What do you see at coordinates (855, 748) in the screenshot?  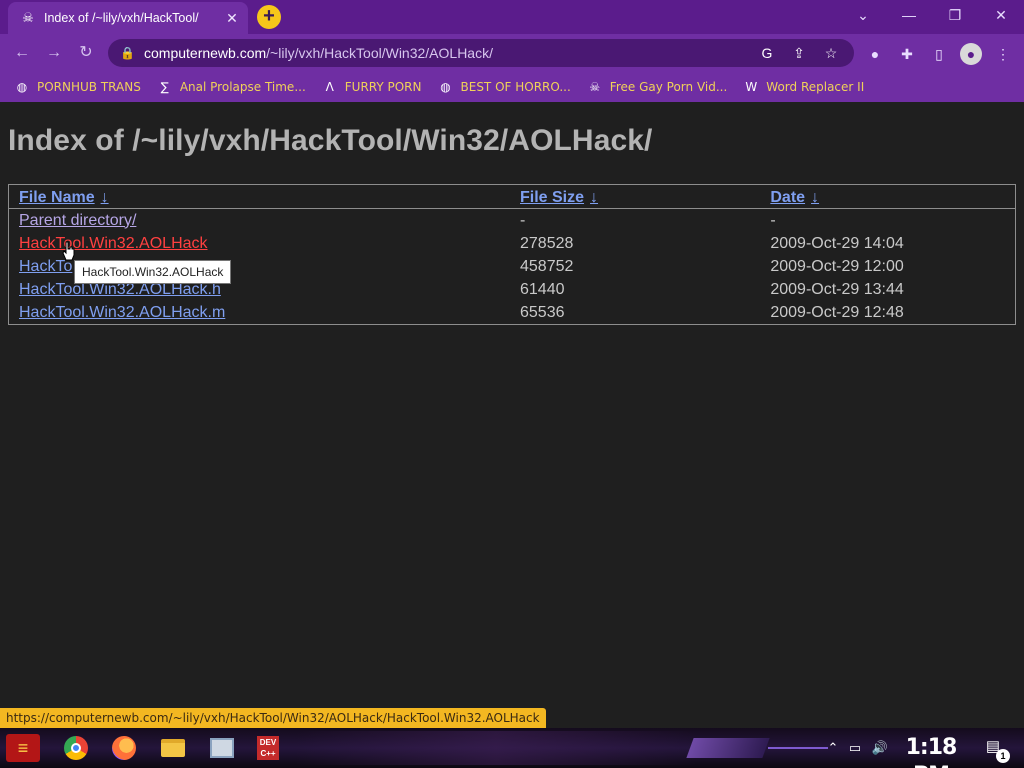 I see `network-icon: ▭` at bounding box center [855, 748].